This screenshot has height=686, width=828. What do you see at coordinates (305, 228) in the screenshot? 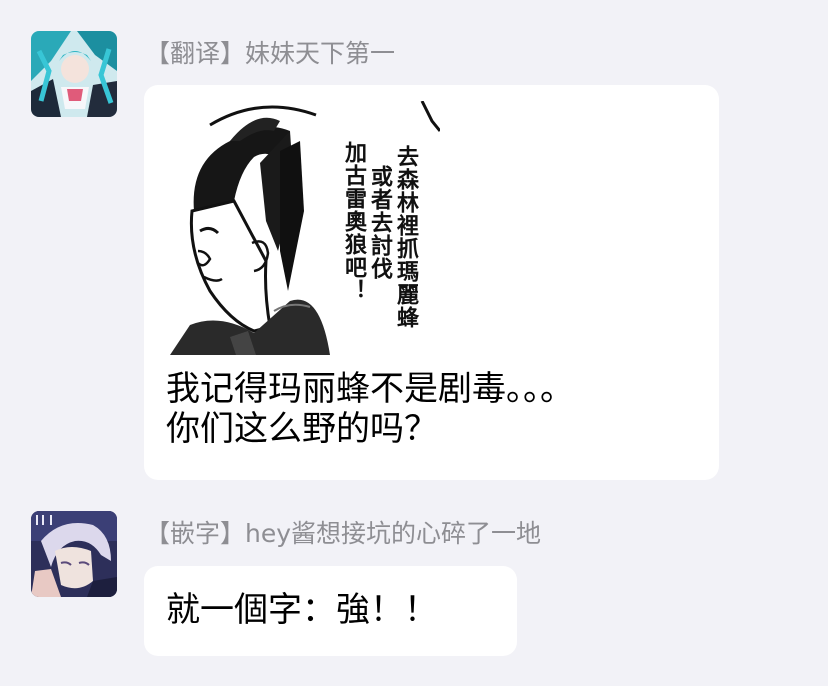
I see `manga-image: 去森林裡抓瑪麗蜂 或者去討伐 加古雷奧狼吧！` at bounding box center [305, 228].